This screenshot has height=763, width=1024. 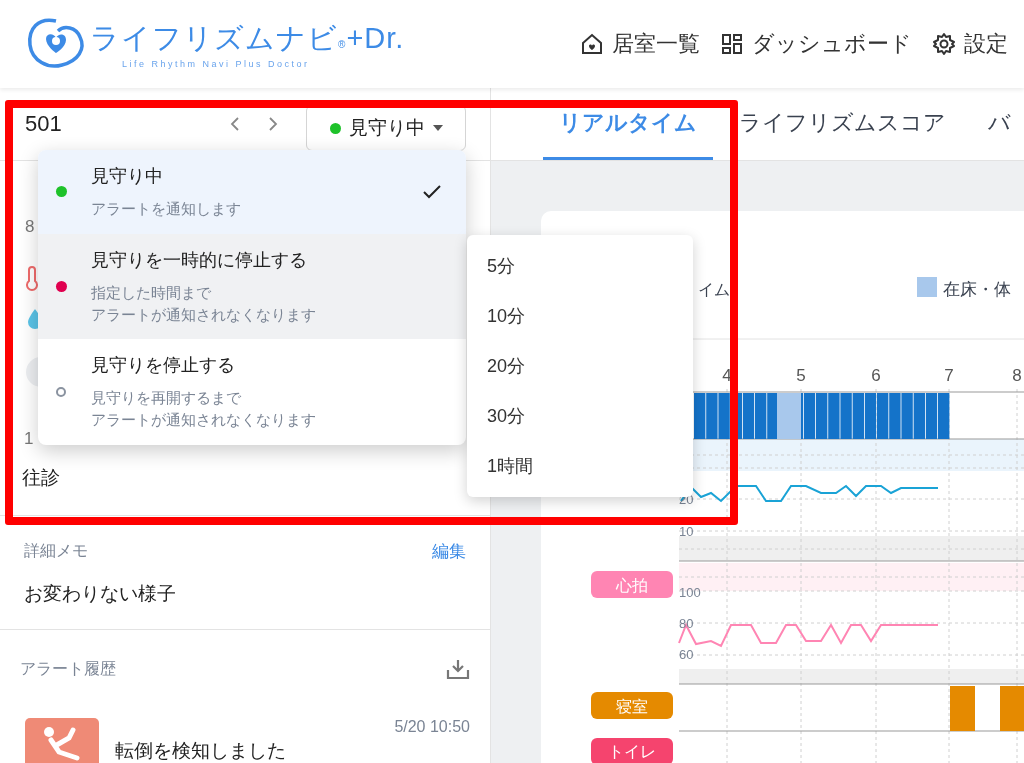 I want to click on edit-link: 編集, so click(x=449, y=551).